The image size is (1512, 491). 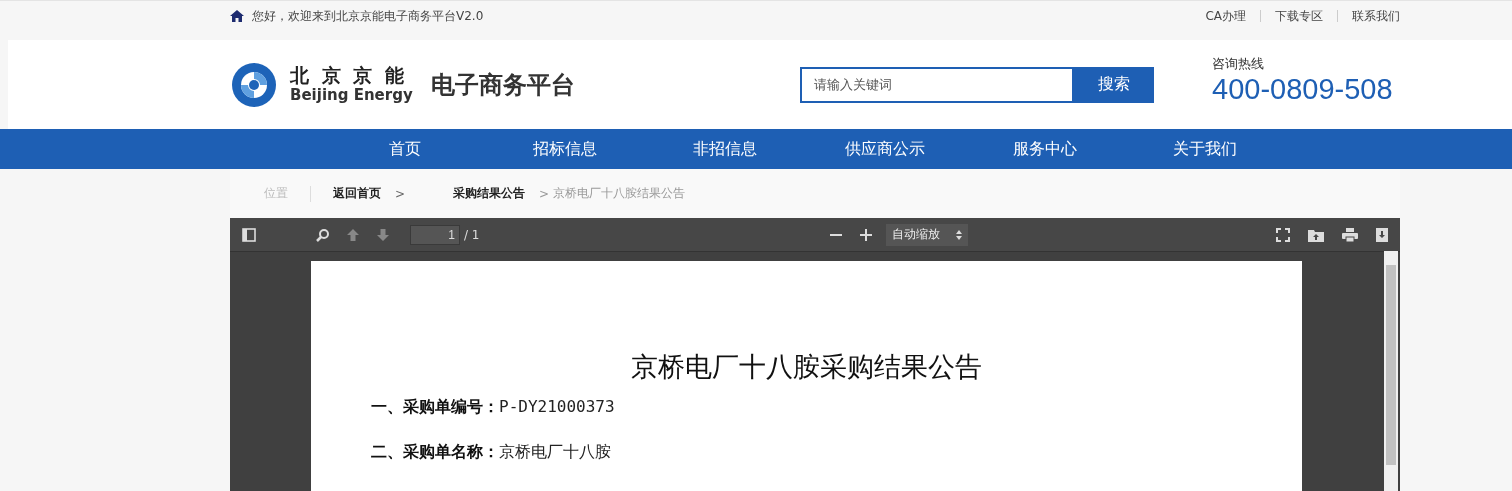 What do you see at coordinates (725, 149) in the screenshot?
I see `nav-item: 非招信息` at bounding box center [725, 149].